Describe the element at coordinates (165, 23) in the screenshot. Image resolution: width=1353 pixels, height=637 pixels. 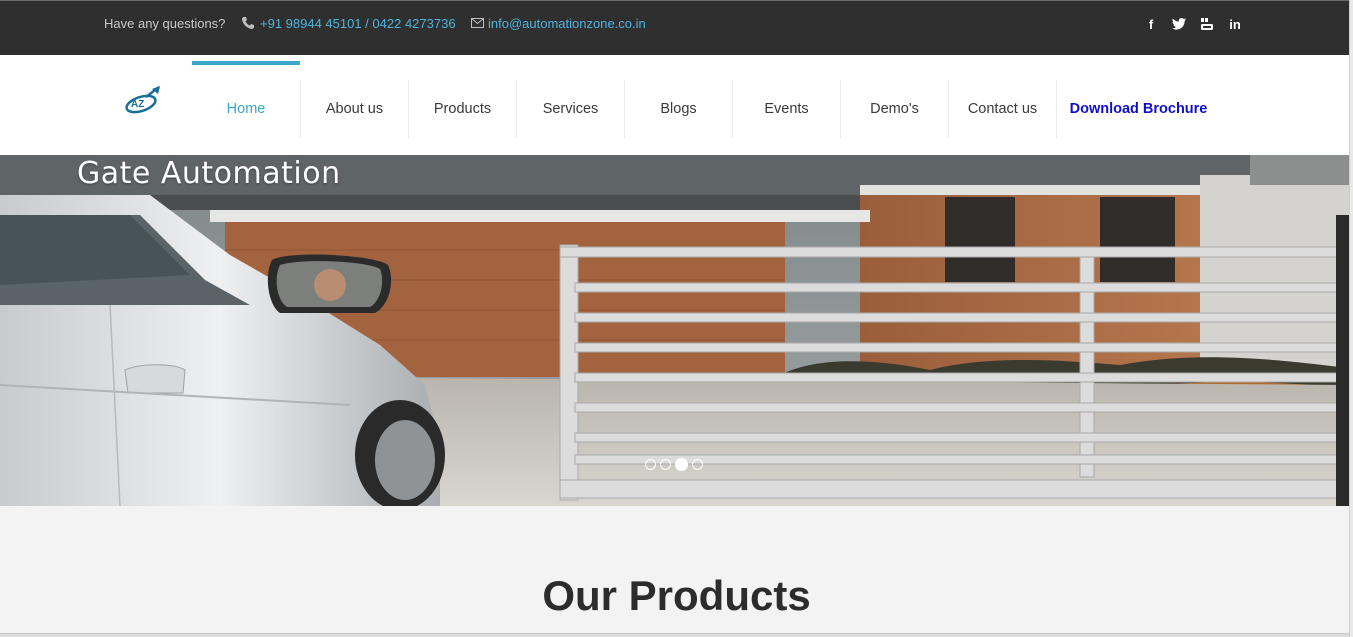
I see `questions-label: Have any questions?` at that location.